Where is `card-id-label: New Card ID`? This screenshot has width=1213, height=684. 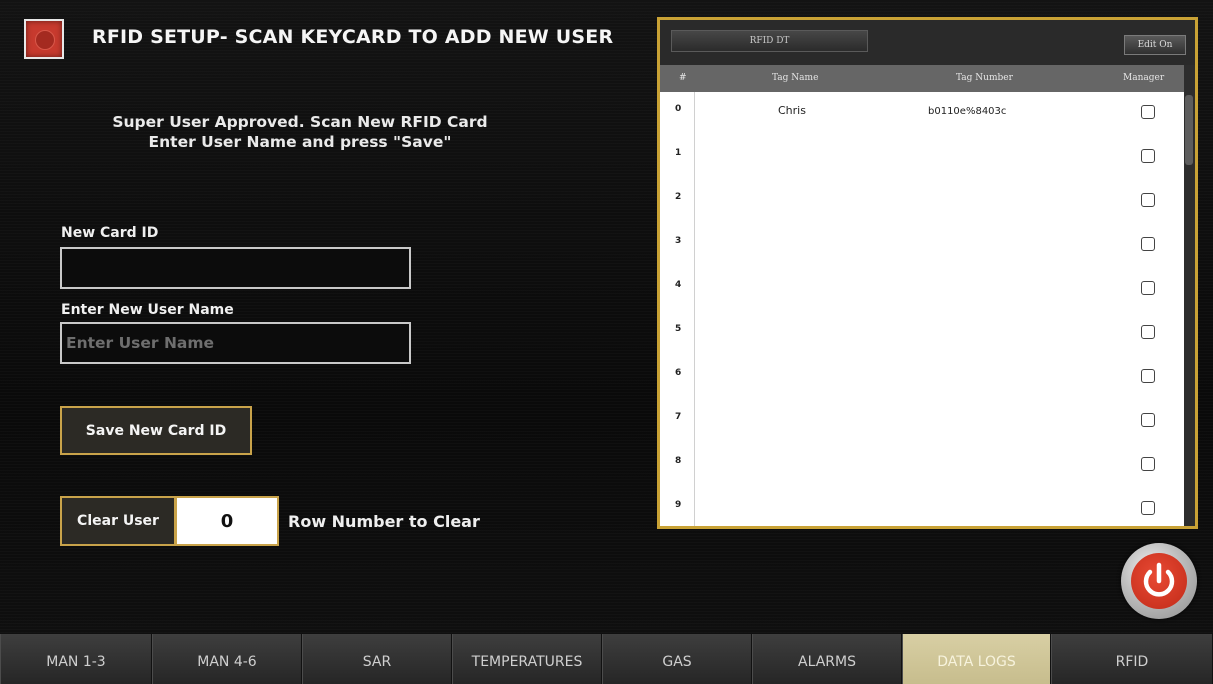 card-id-label: New Card ID is located at coordinates (110, 233).